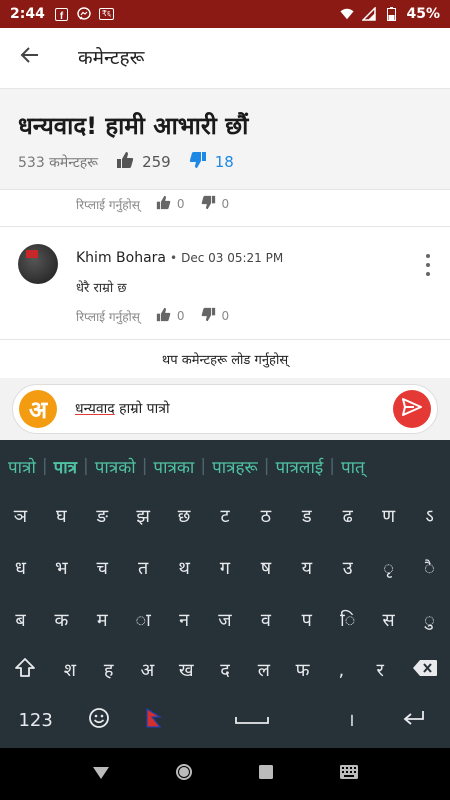 This screenshot has width=450, height=800. I want to click on enter-key, so click(414, 720).